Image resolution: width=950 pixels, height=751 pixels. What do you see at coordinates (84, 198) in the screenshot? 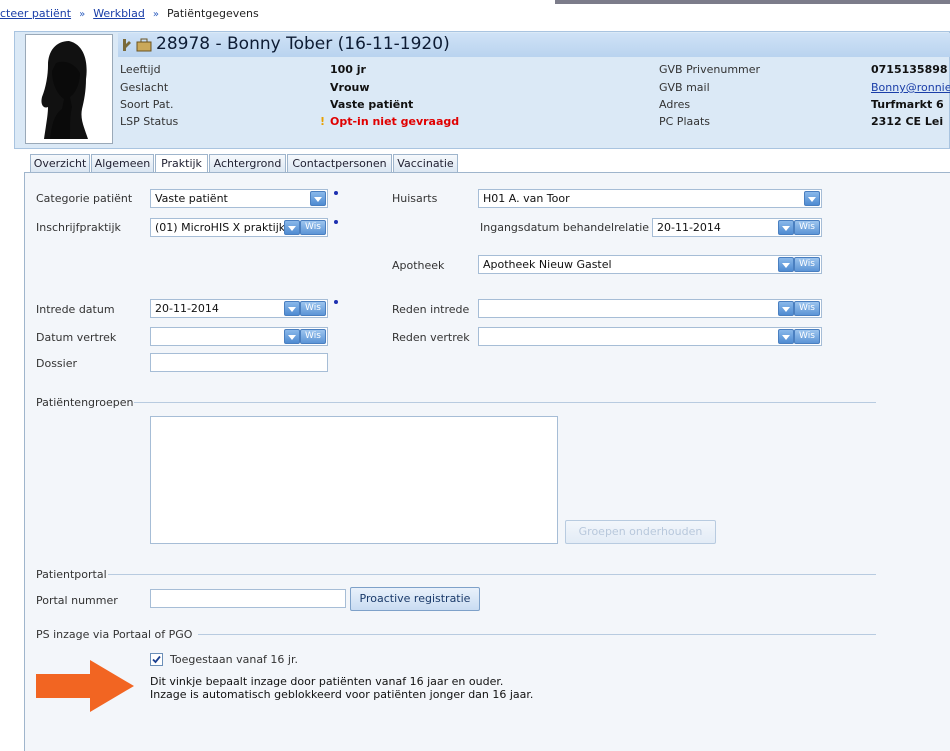
I see `categorie-label: Categorie patiënt` at bounding box center [84, 198].